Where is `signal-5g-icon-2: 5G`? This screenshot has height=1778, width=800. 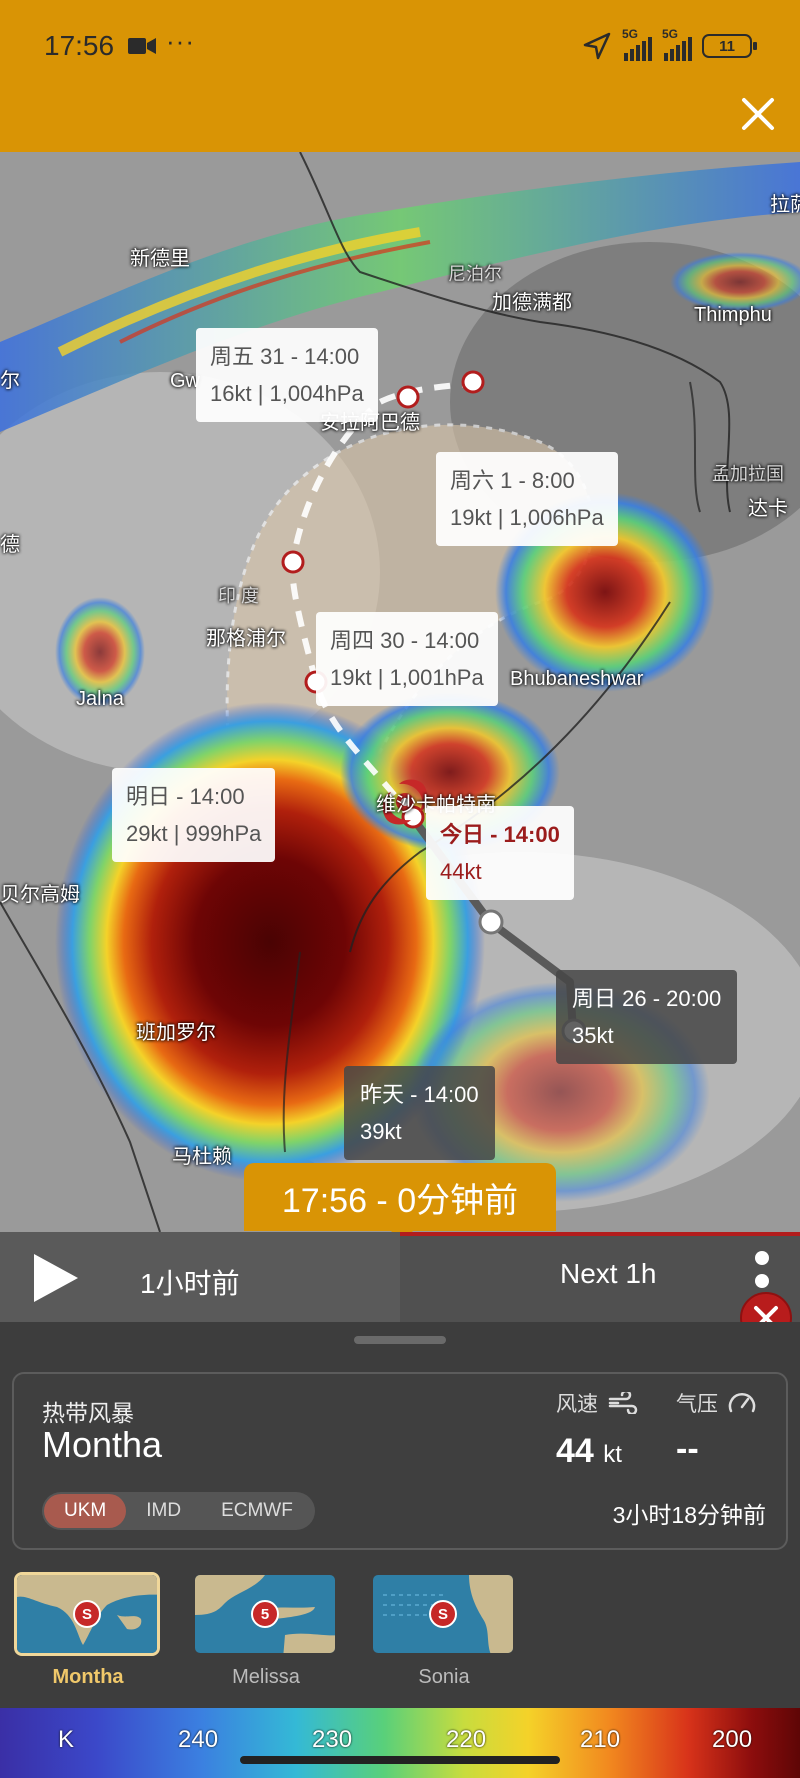 signal-5g-icon-2: 5G is located at coordinates (677, 44).